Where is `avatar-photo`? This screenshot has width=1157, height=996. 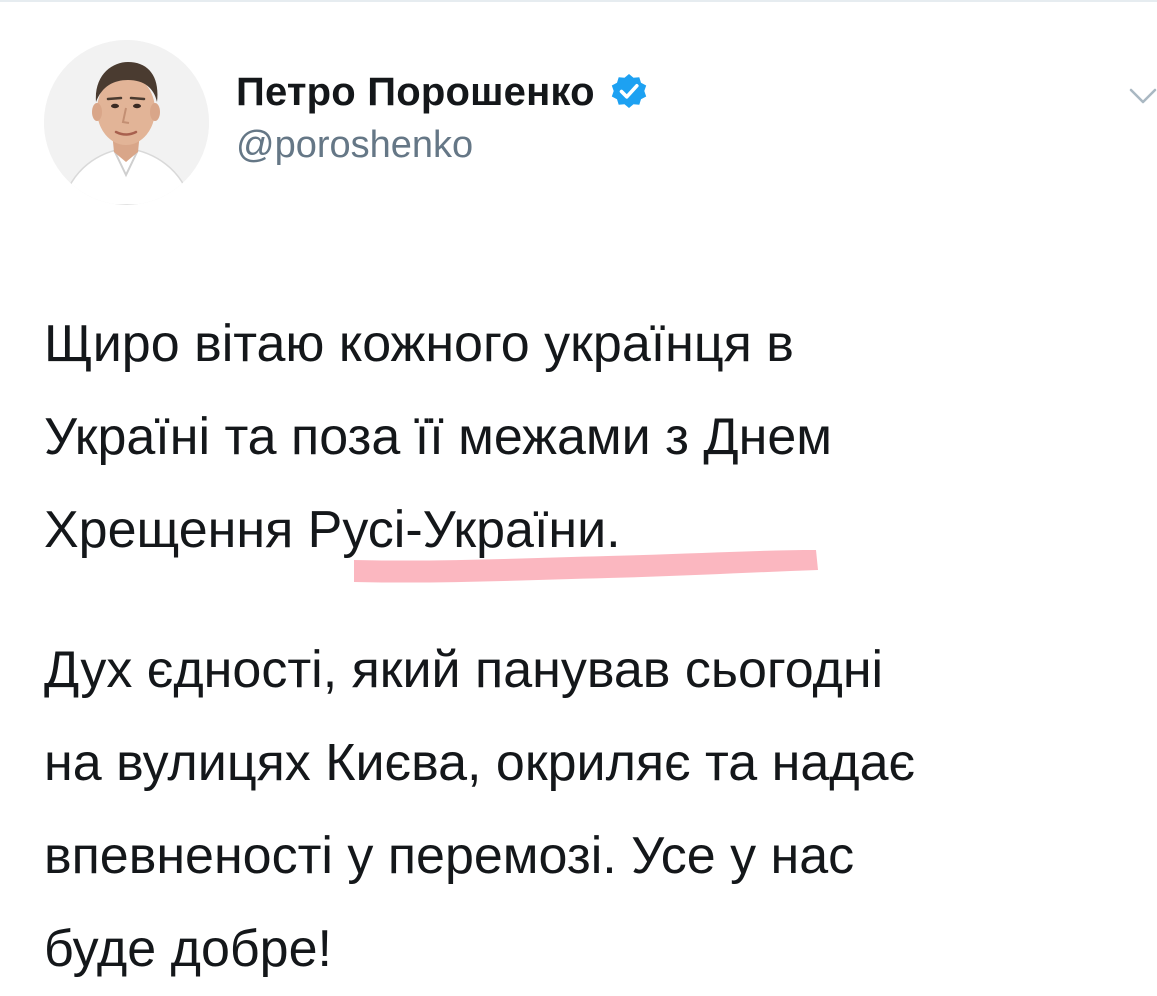
avatar-photo is located at coordinates (126, 122).